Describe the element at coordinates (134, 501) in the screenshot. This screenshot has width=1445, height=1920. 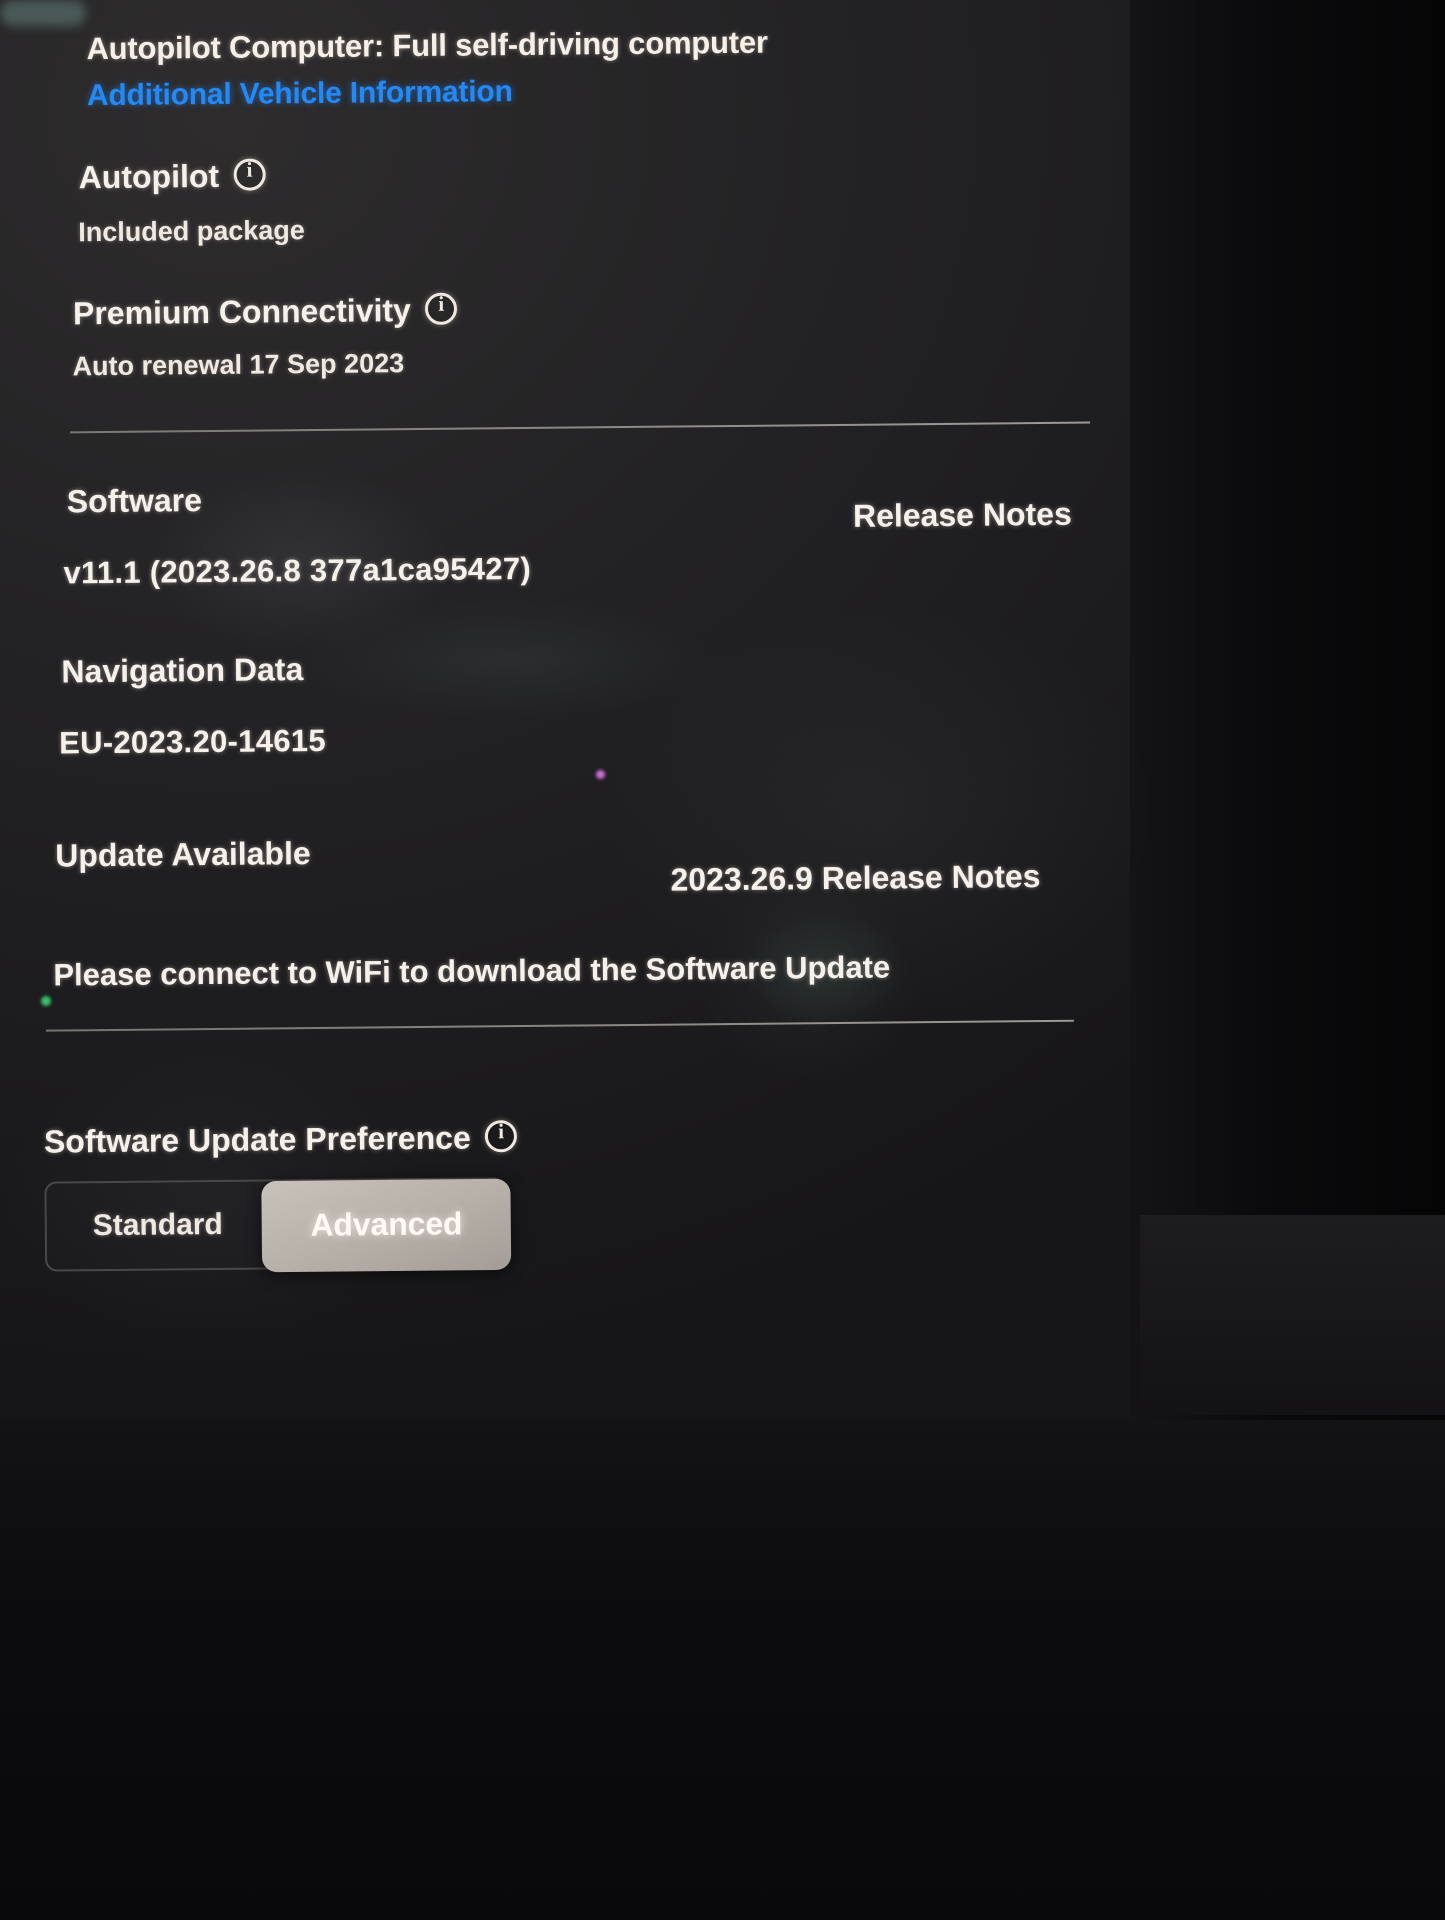
I see `software-label: Software` at that location.